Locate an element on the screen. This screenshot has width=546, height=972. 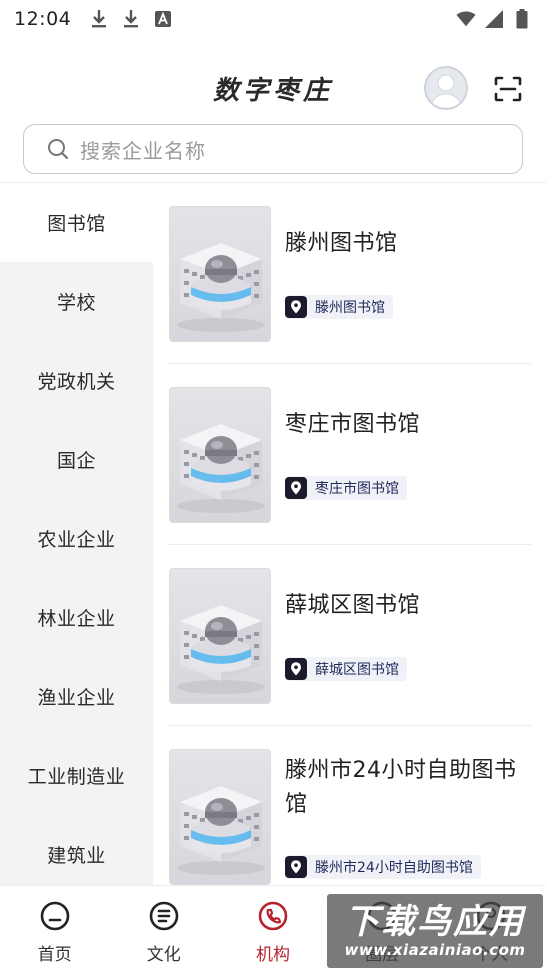
item-title: 薛城区图书馆 is located at coordinates (353, 605).